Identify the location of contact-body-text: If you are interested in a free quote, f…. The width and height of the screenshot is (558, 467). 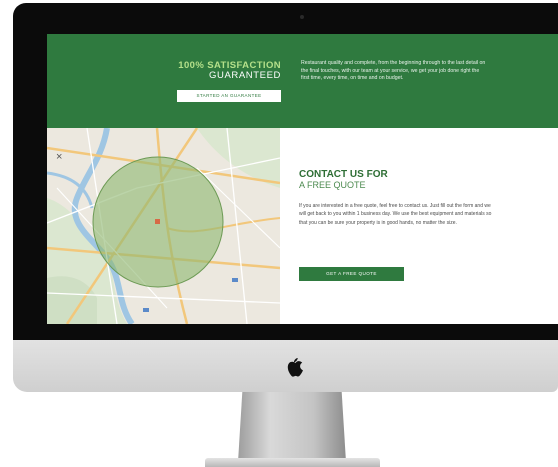
(395, 214).